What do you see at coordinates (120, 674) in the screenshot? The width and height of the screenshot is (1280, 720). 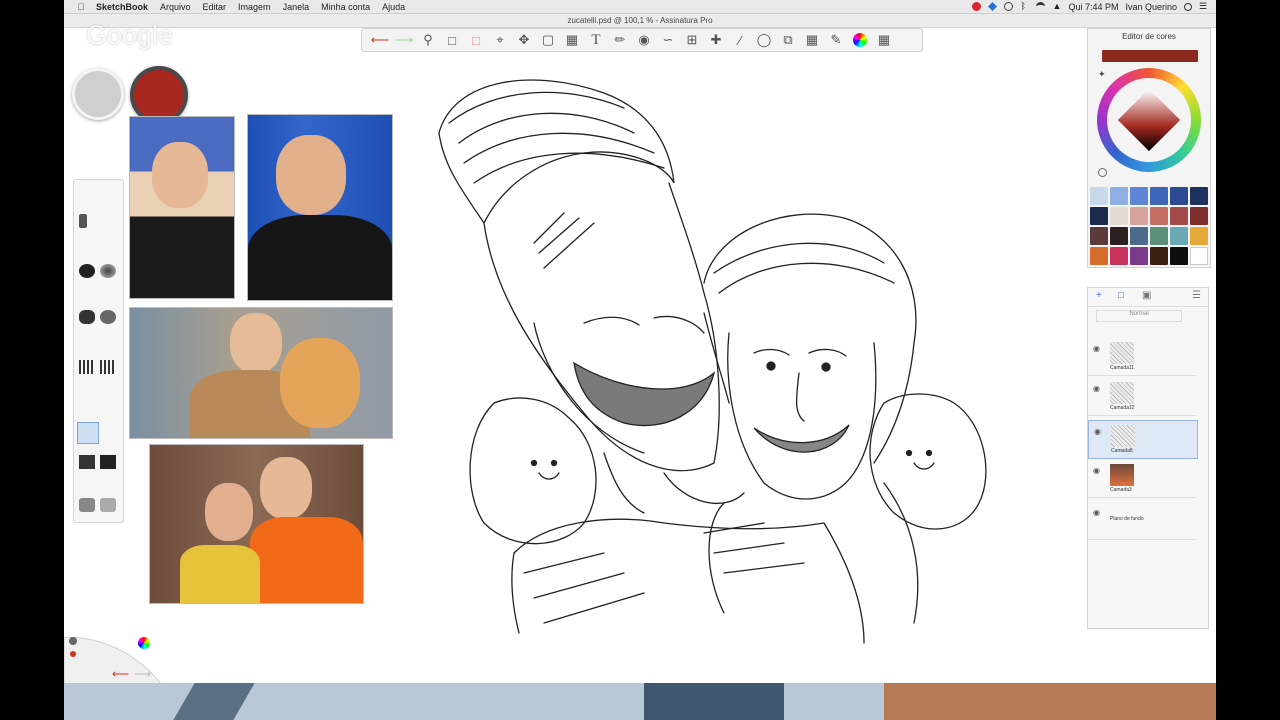 I see `lagoon-undo-icon: ⟵` at bounding box center [120, 674].